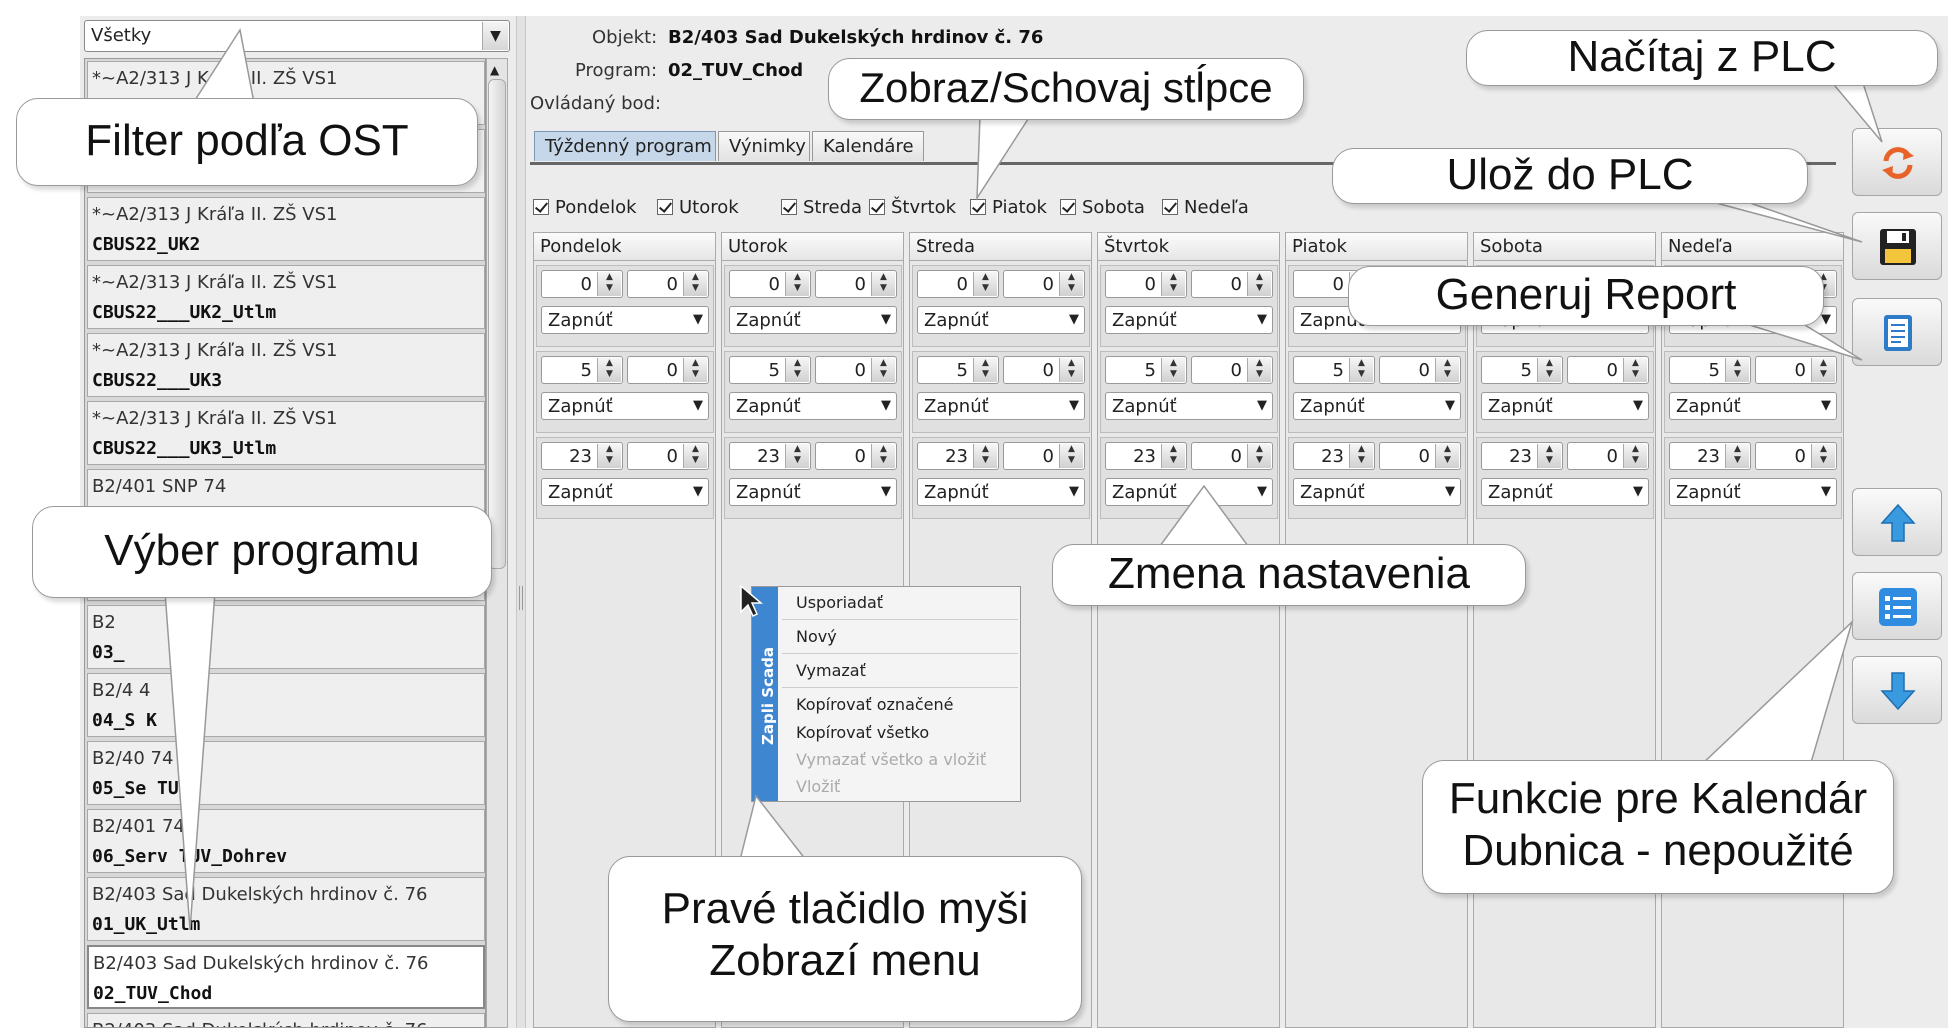 The height and width of the screenshot is (1028, 1953). Describe the element at coordinates (773, 827) in the screenshot. I see `rightclick-callout-pointer` at that location.